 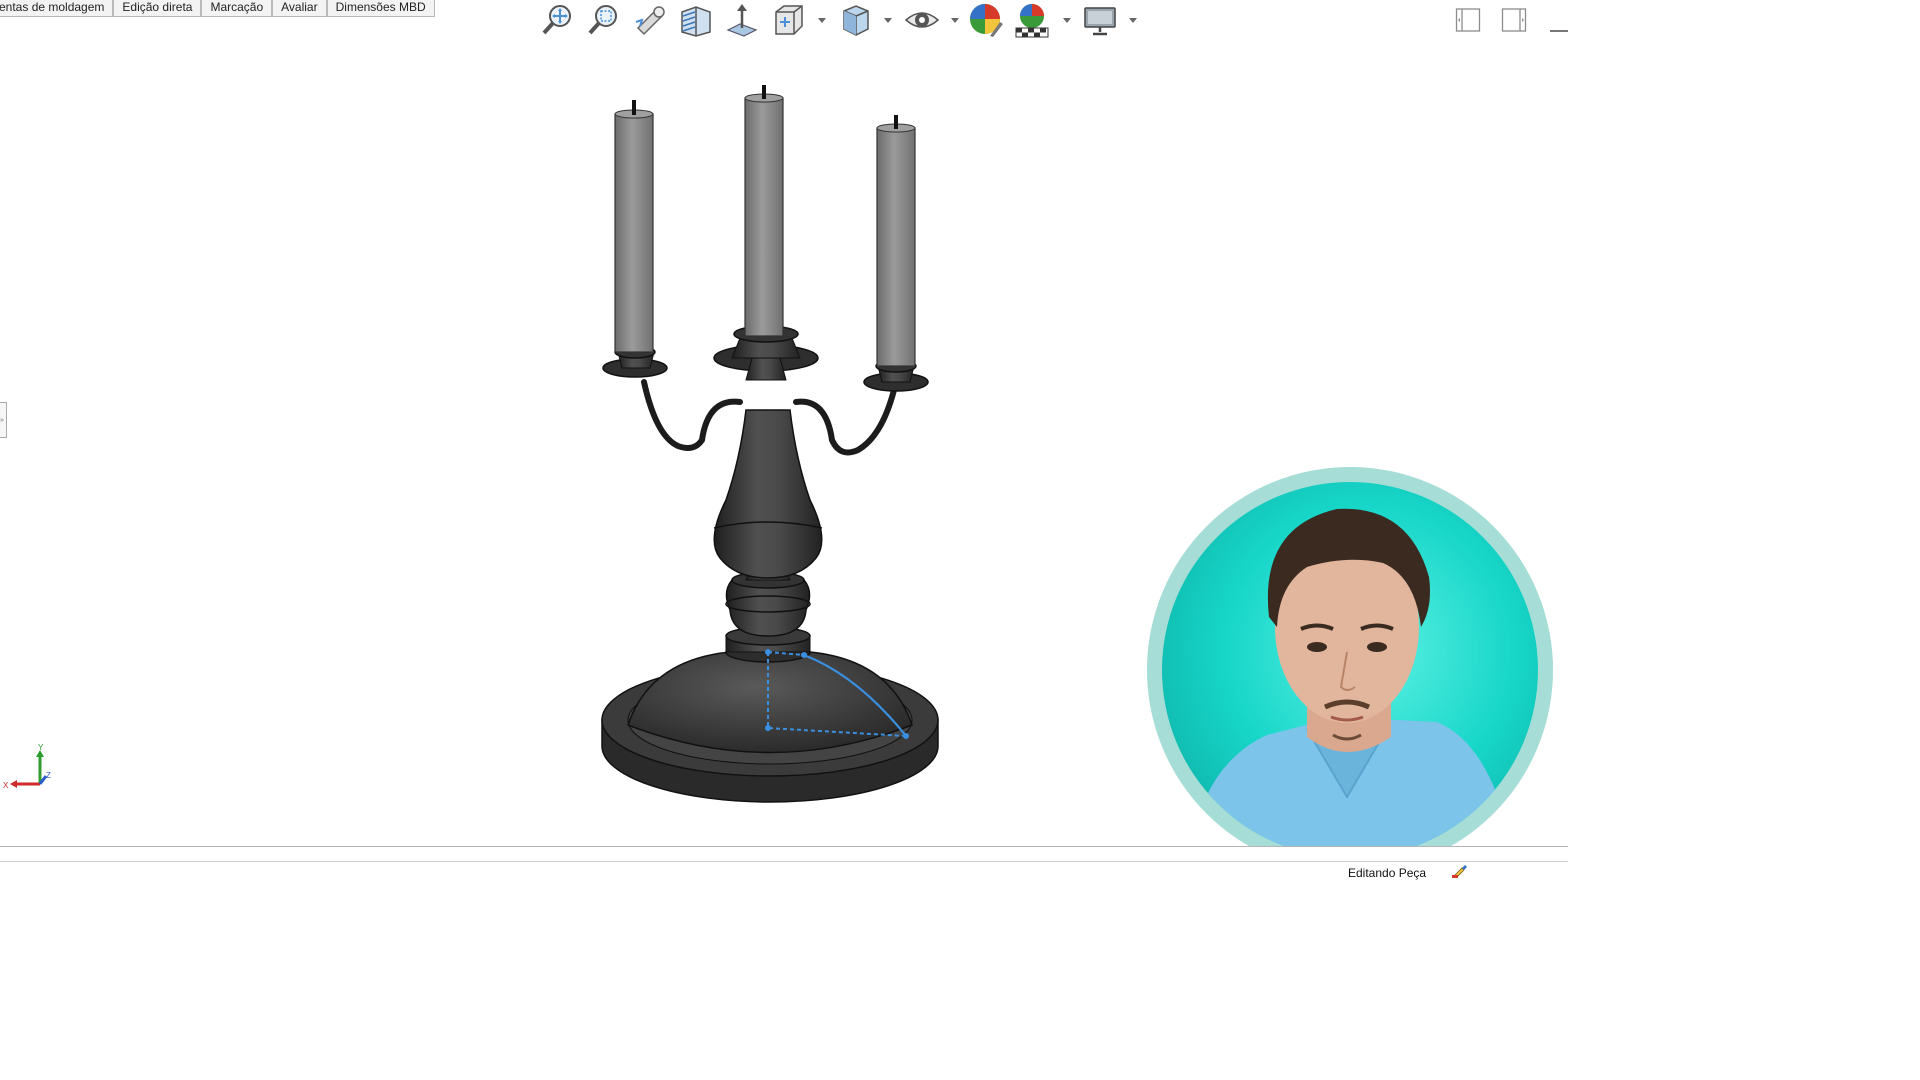 I want to click on display-style-icon, so click(x=856, y=20).